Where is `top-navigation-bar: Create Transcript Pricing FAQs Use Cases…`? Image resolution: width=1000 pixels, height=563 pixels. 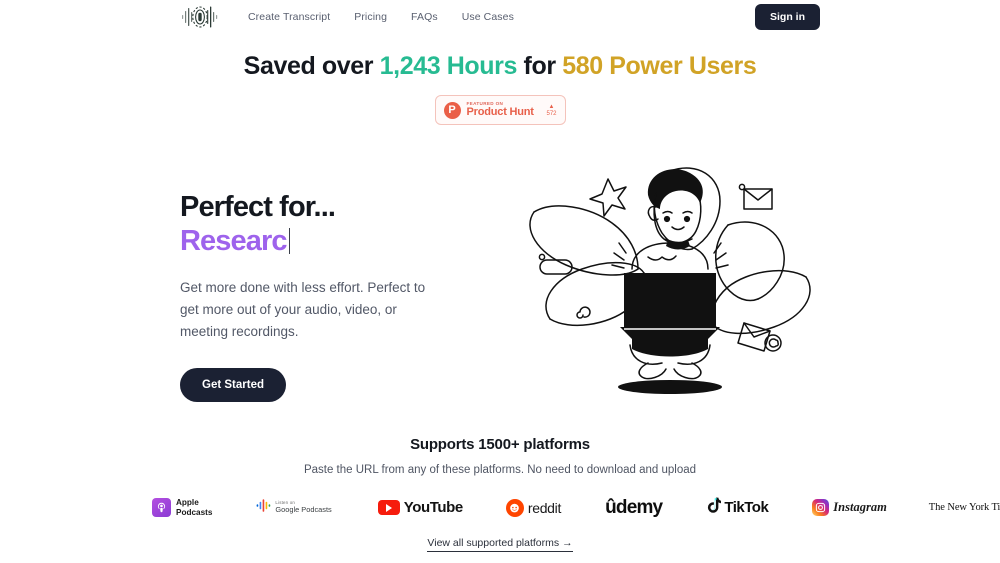
top-navigation-bar: Create Transcript Pricing FAQs Use Cases… is located at coordinates (500, 17).